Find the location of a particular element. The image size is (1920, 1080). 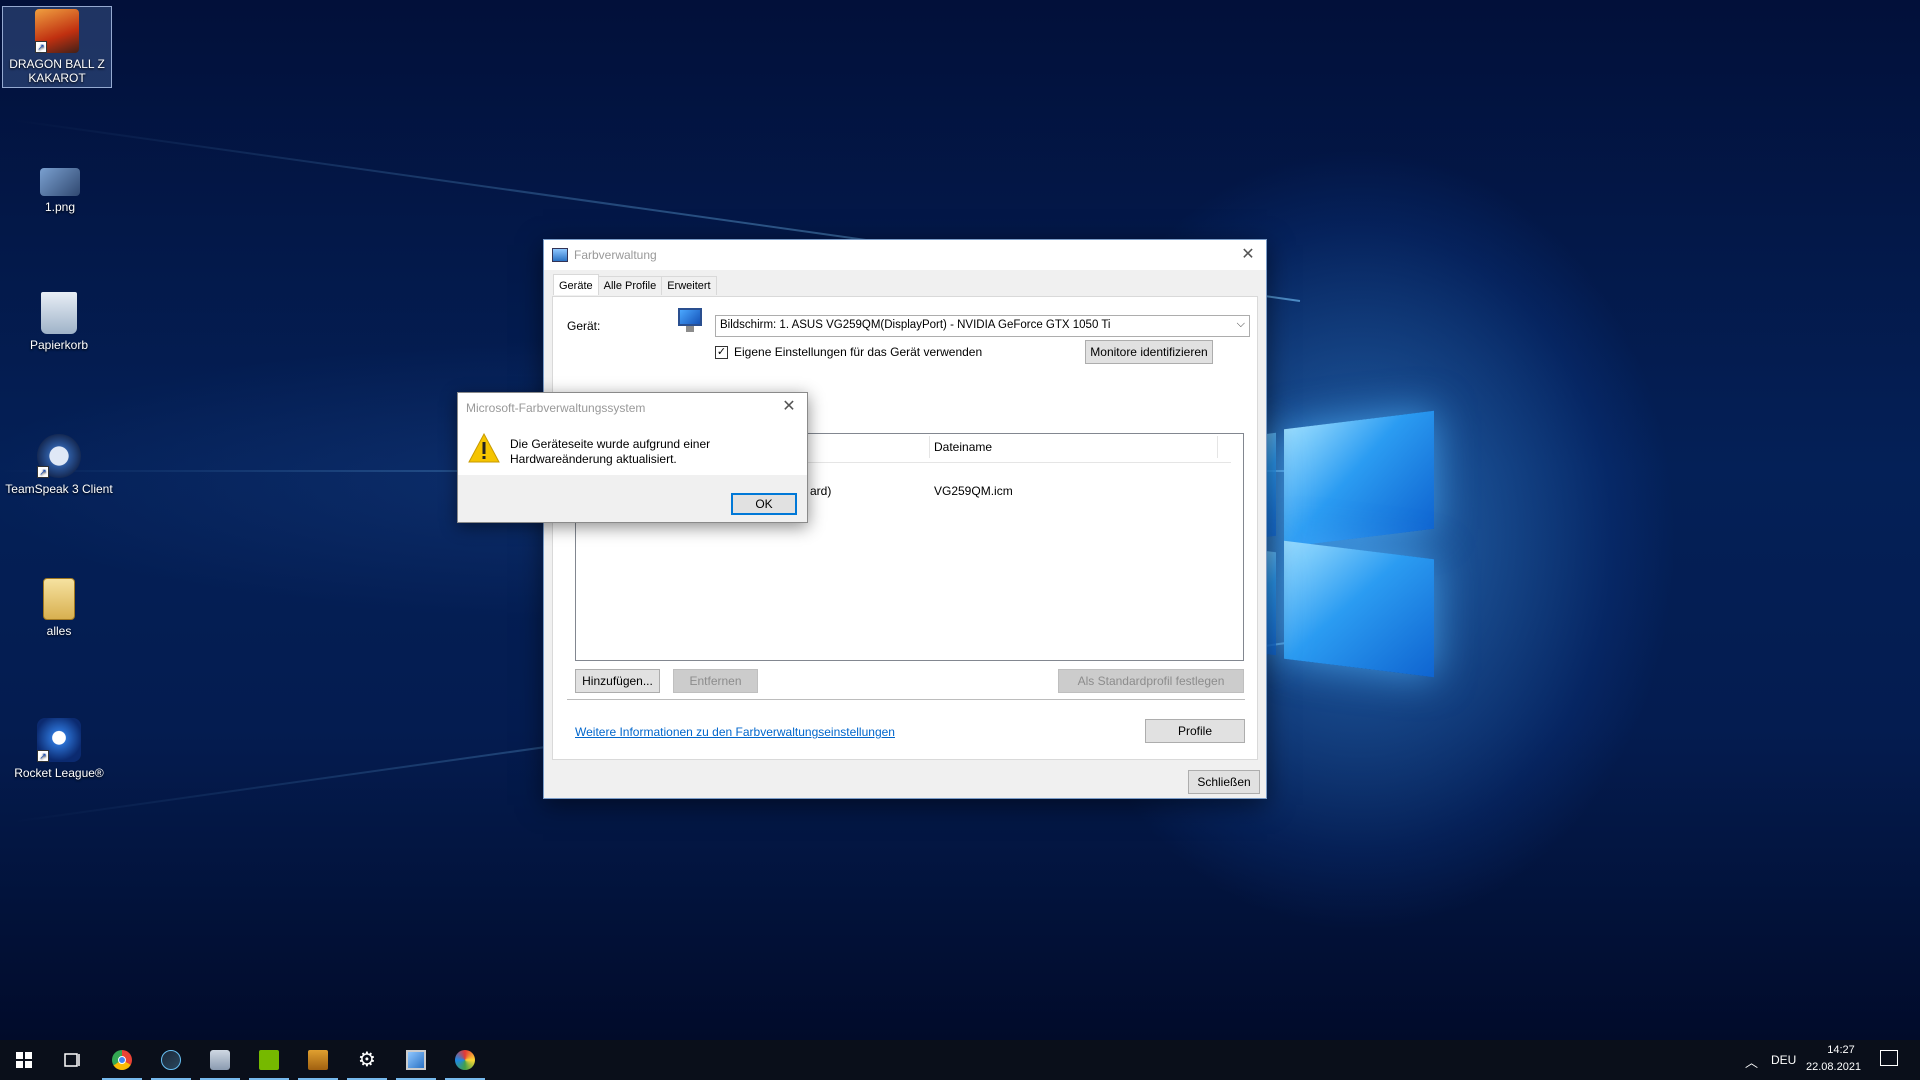

recycle-bin-icon is located at coordinates (59, 313).